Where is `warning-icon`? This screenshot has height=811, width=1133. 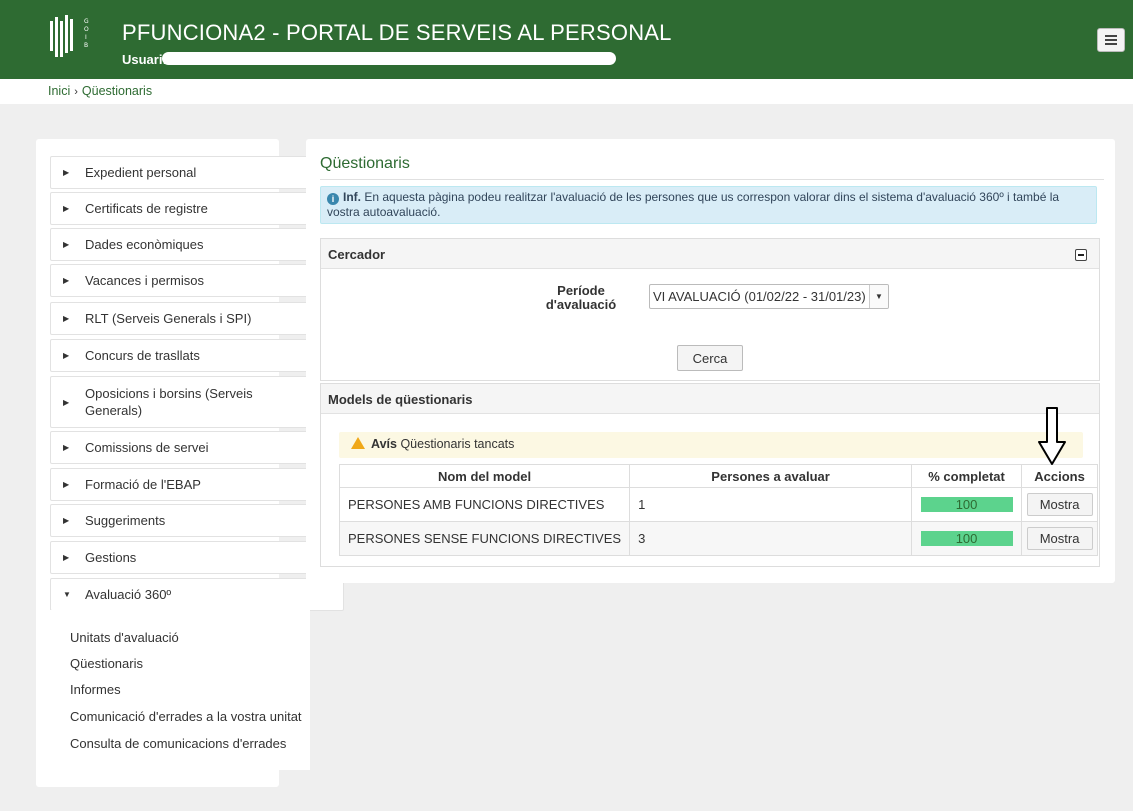 warning-icon is located at coordinates (358, 443).